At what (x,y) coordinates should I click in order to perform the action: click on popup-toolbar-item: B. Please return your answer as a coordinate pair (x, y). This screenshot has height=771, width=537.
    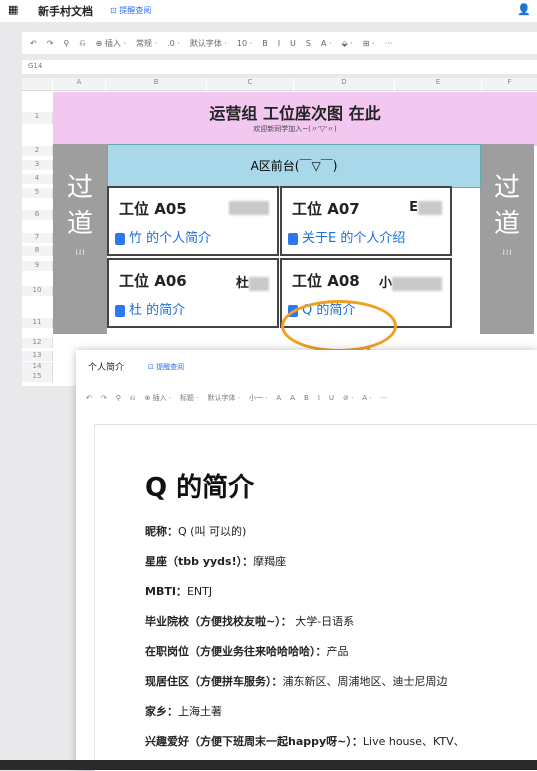
    Looking at the image, I should click on (306, 398).